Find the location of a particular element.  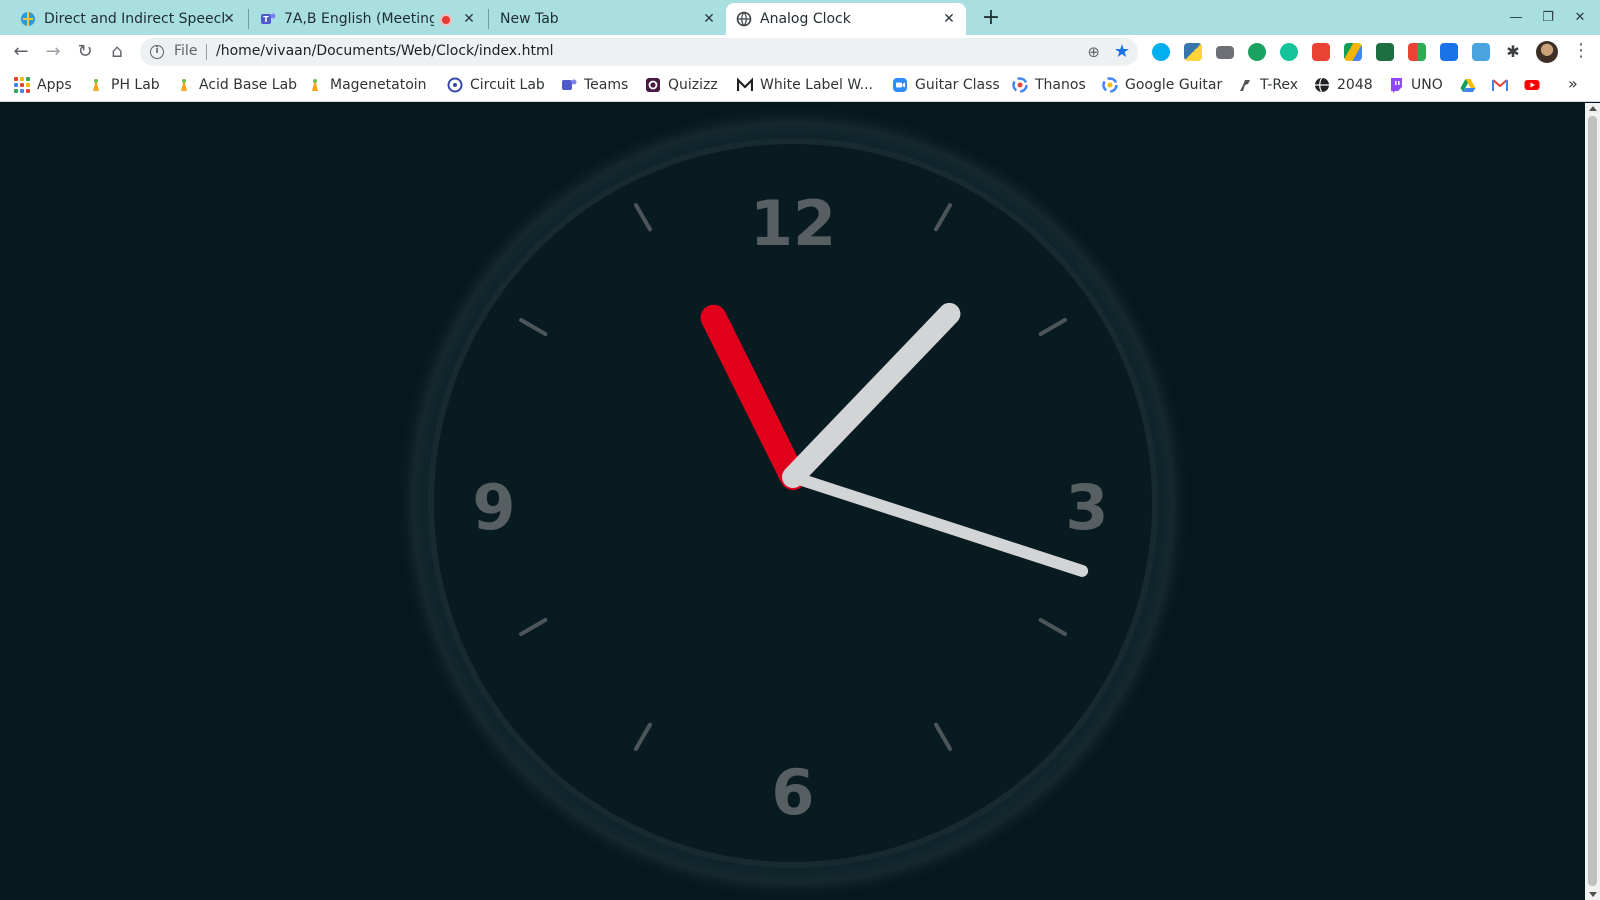

tab-analog-clock: Analog Clock ✕ is located at coordinates (846, 19).